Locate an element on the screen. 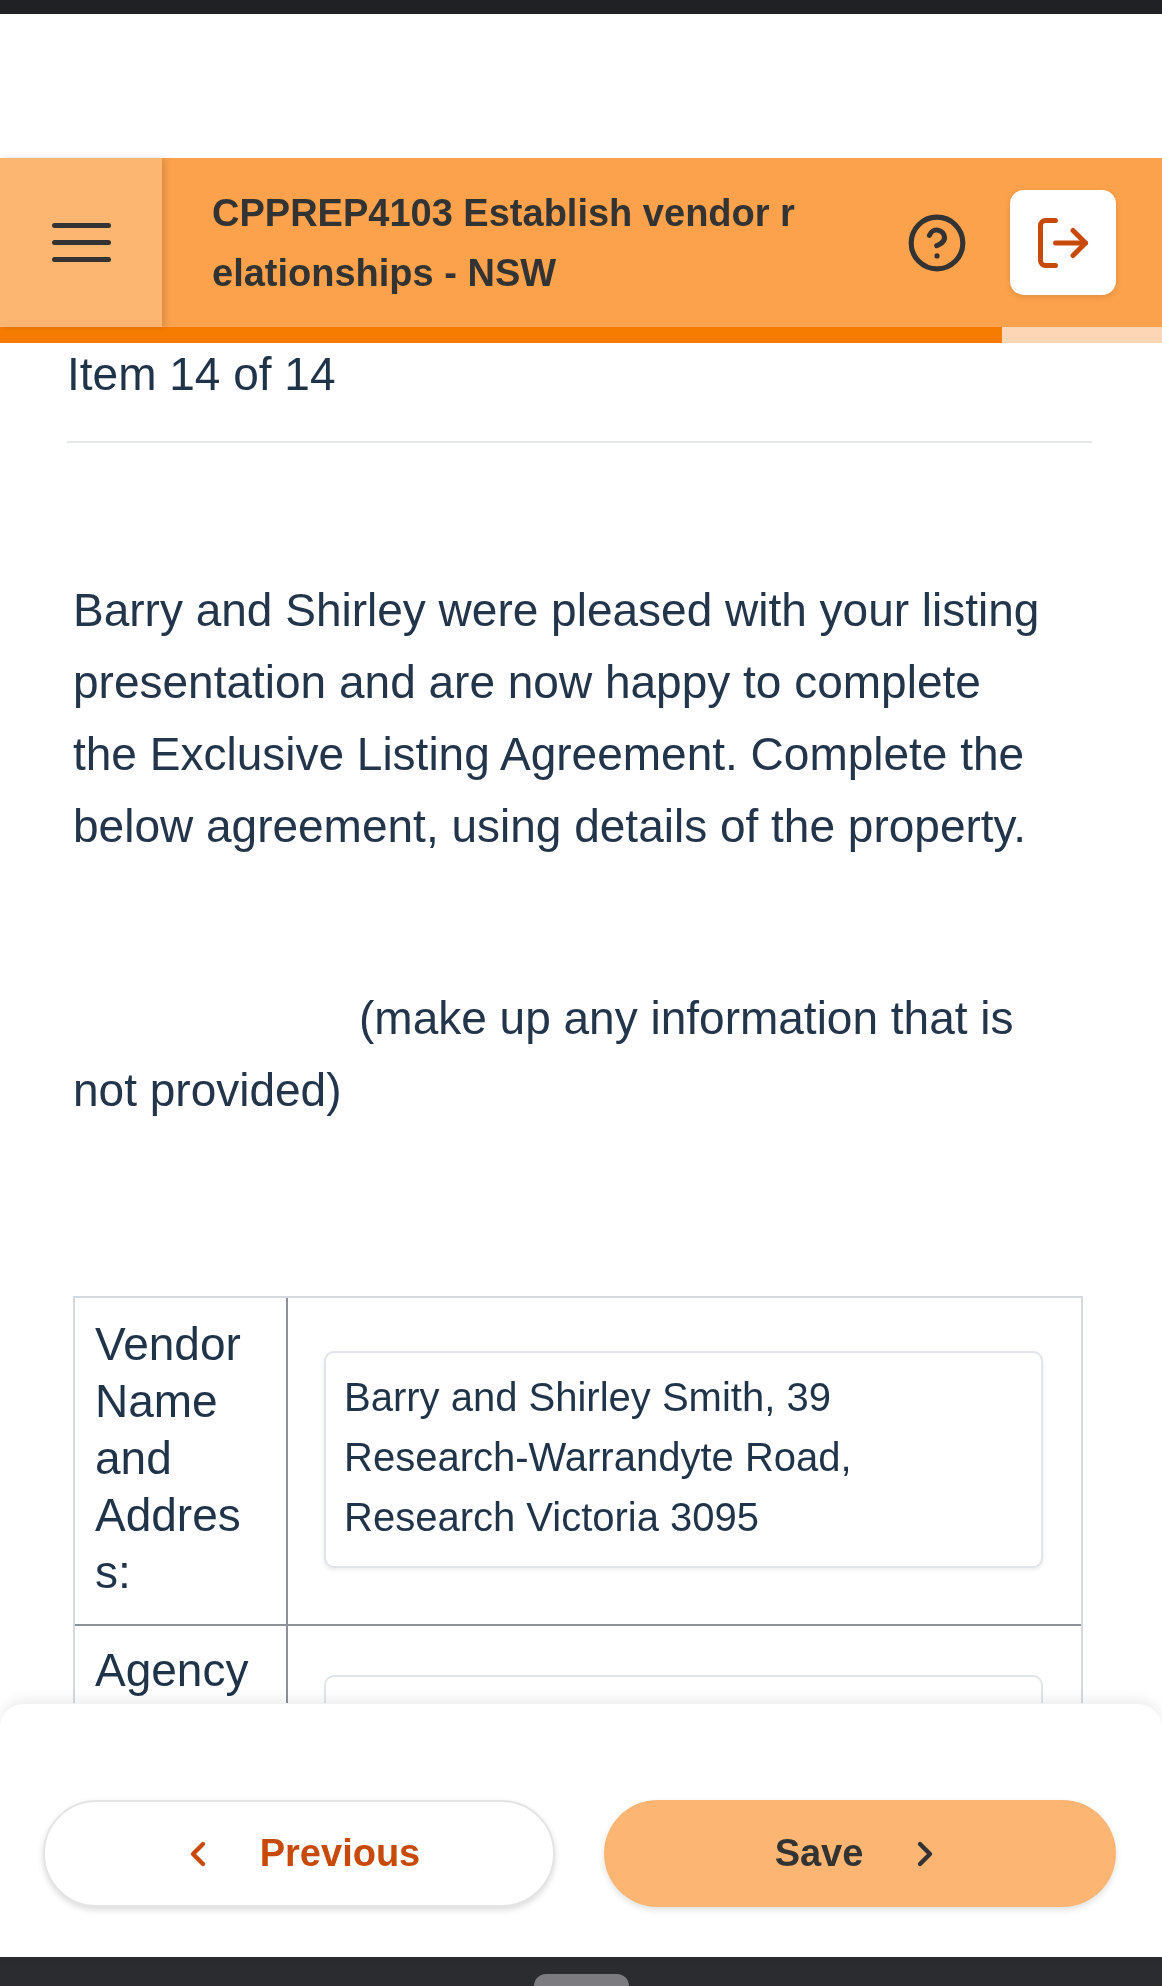 This screenshot has width=1162, height=1986. menu-icon is located at coordinates (81, 242).